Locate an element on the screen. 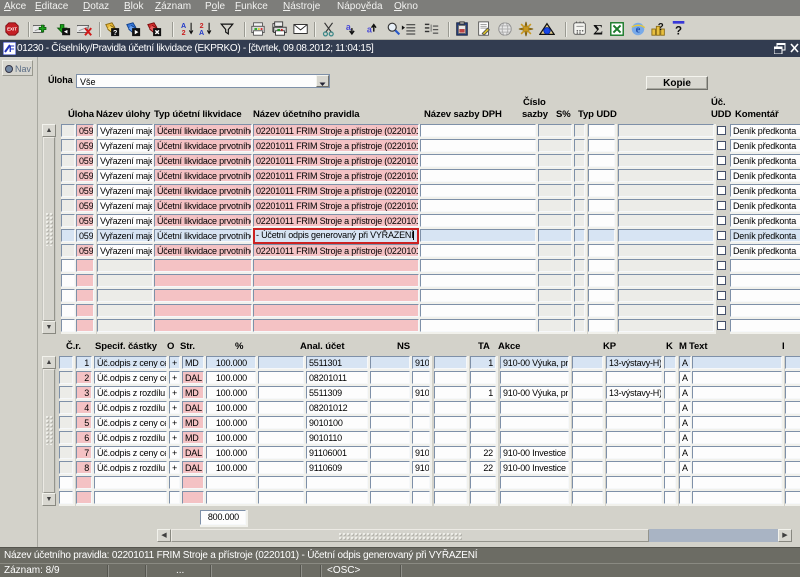  svg-text: EXIT is located at coordinates (12, 29).